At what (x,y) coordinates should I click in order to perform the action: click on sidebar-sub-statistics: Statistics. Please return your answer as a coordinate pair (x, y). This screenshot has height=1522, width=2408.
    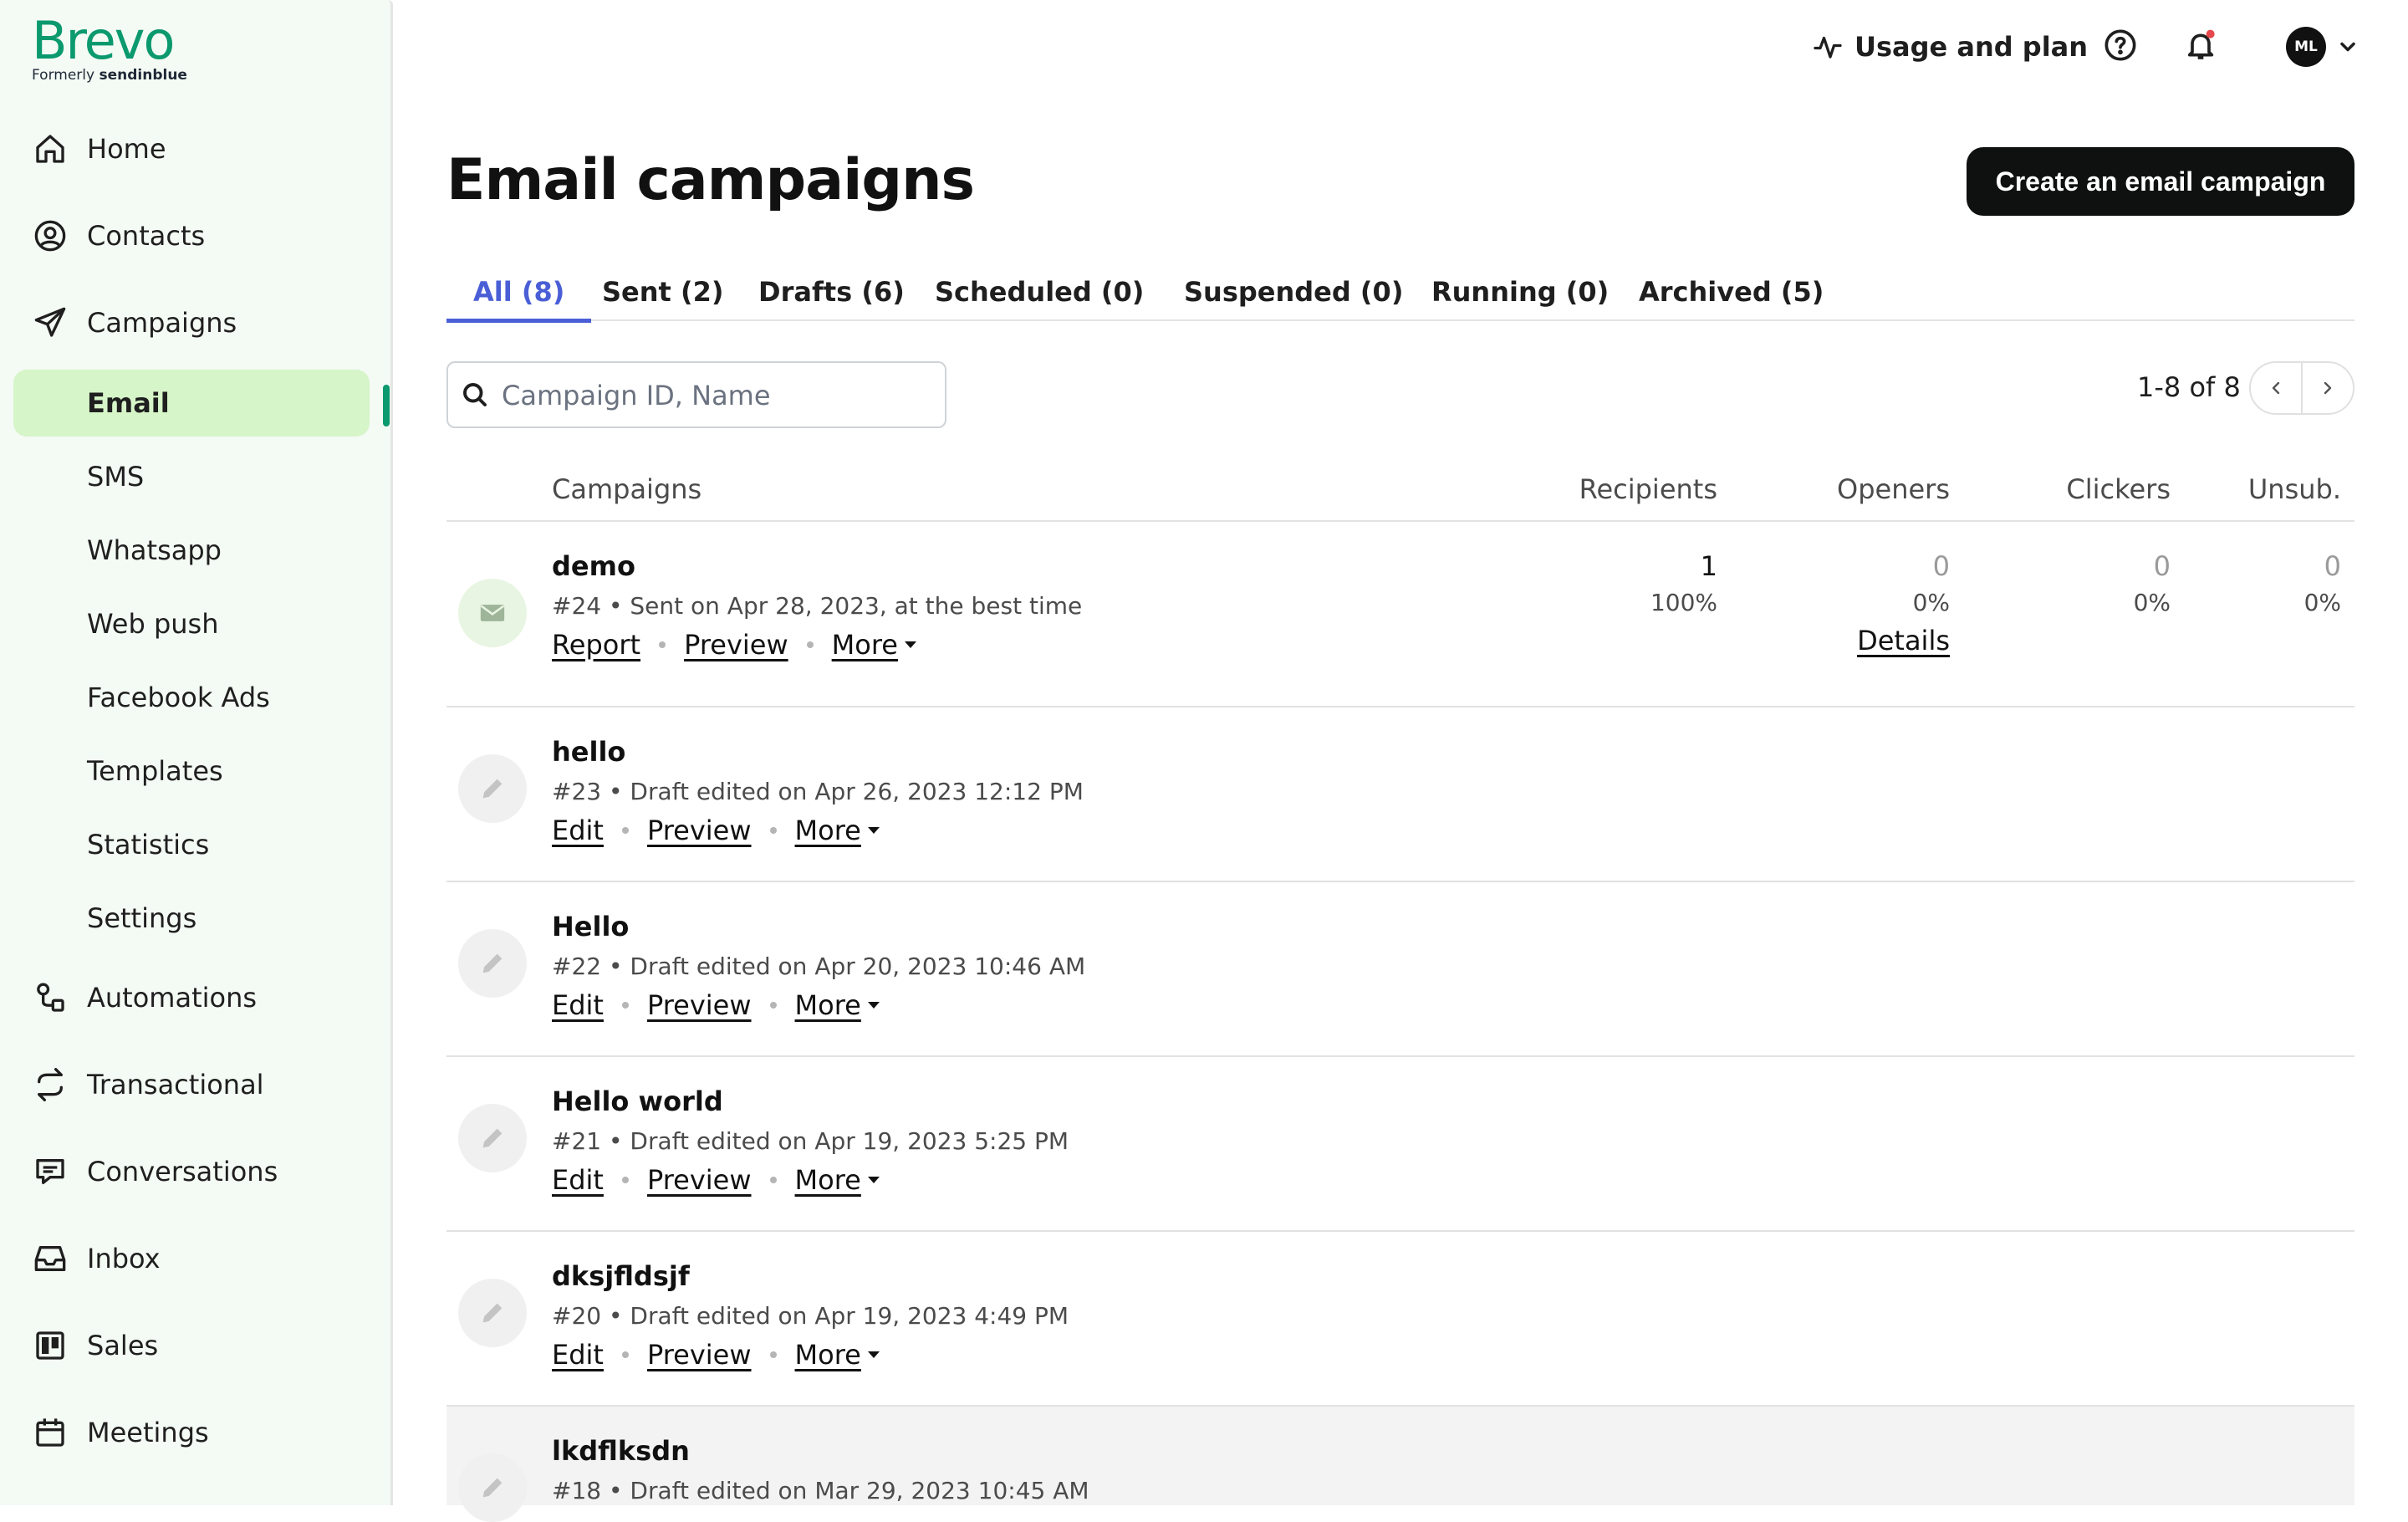
    Looking at the image, I should click on (192, 844).